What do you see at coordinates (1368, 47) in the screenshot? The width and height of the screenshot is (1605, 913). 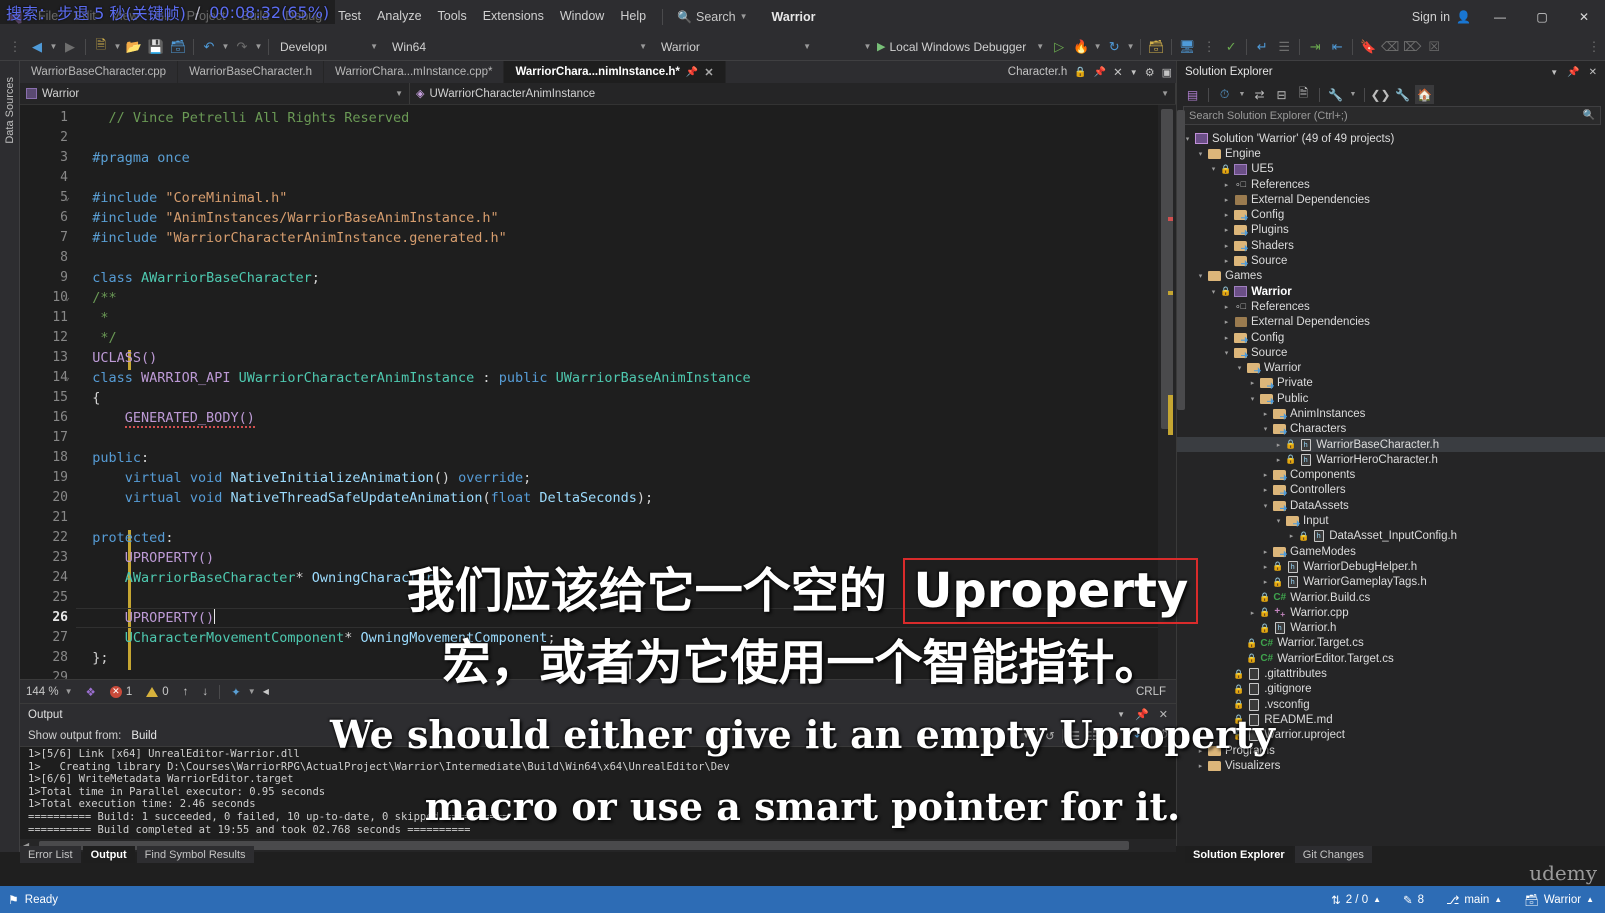 I see `bookmark-icon: 🔖` at bounding box center [1368, 47].